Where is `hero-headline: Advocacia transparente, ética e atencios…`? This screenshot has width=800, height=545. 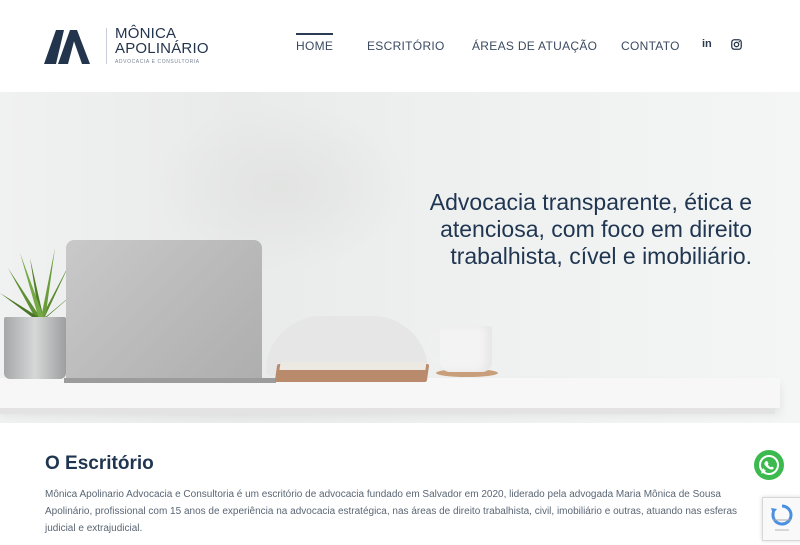
hero-headline: Advocacia transparente, ética e atencios… is located at coordinates (590, 229).